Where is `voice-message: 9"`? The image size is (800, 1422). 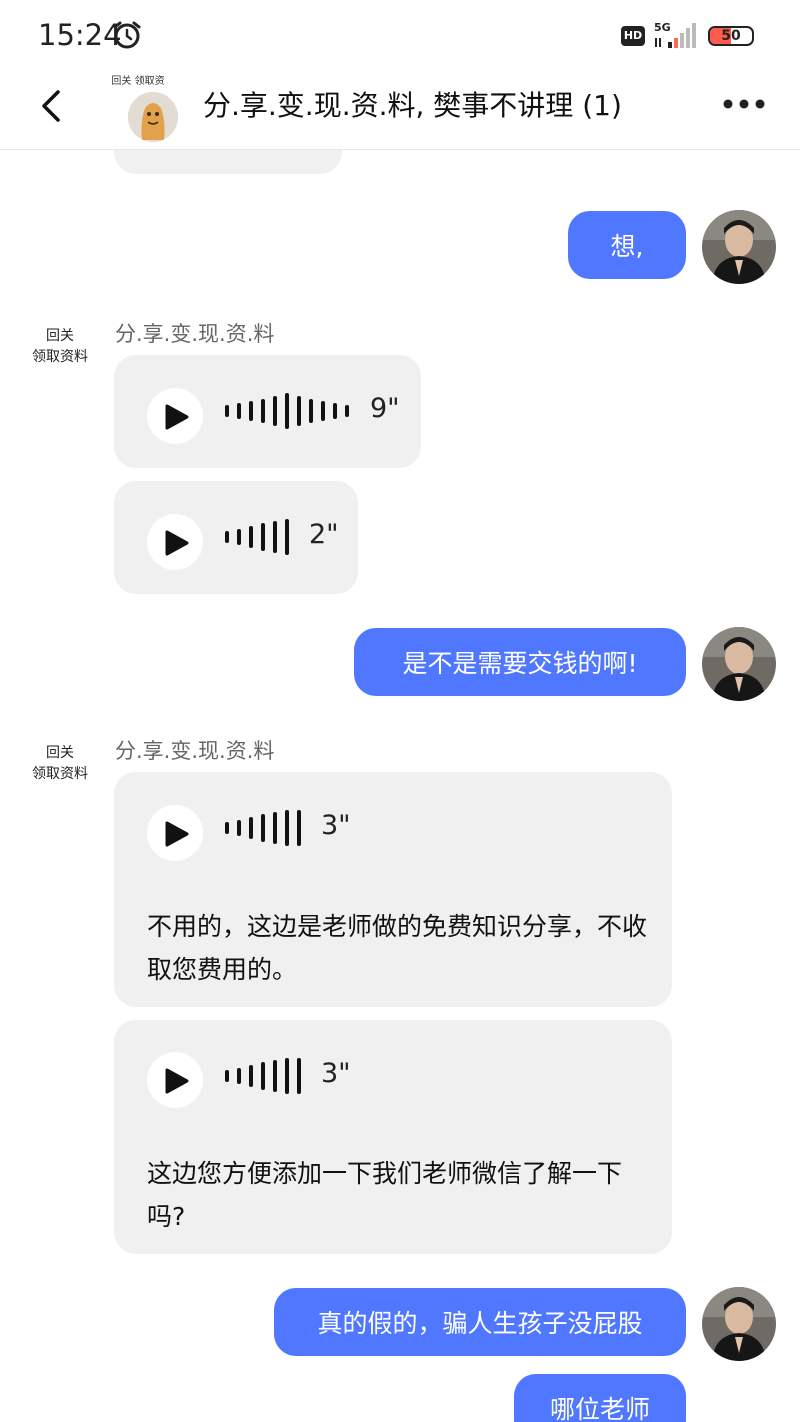
voice-message: 9" is located at coordinates (267, 411).